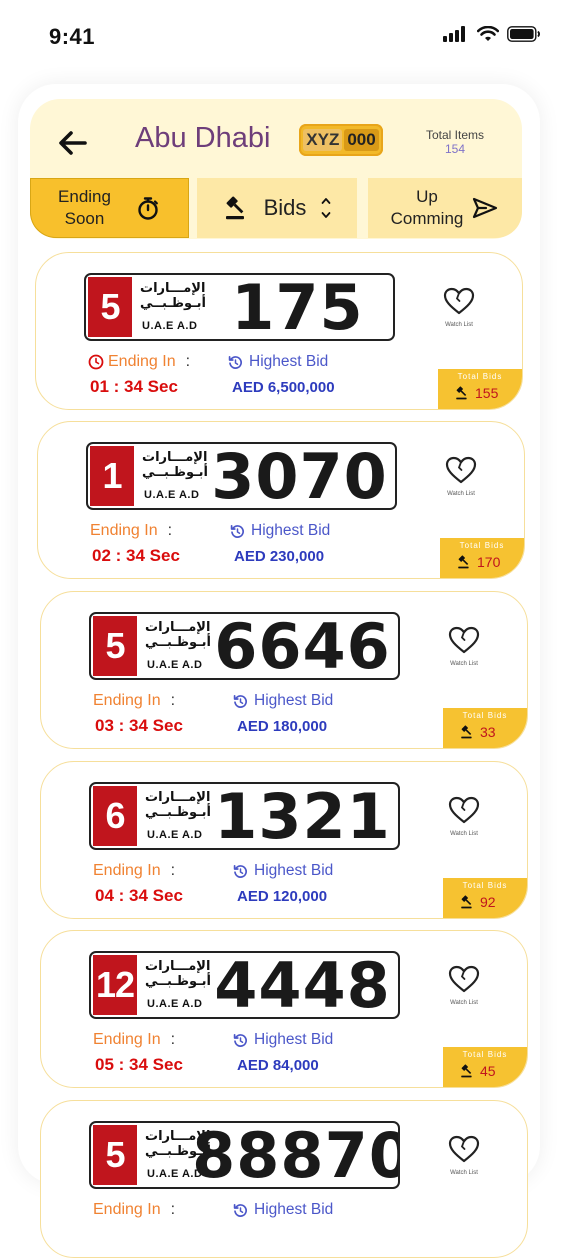  I want to click on status-time: 9:41, so click(72, 36).